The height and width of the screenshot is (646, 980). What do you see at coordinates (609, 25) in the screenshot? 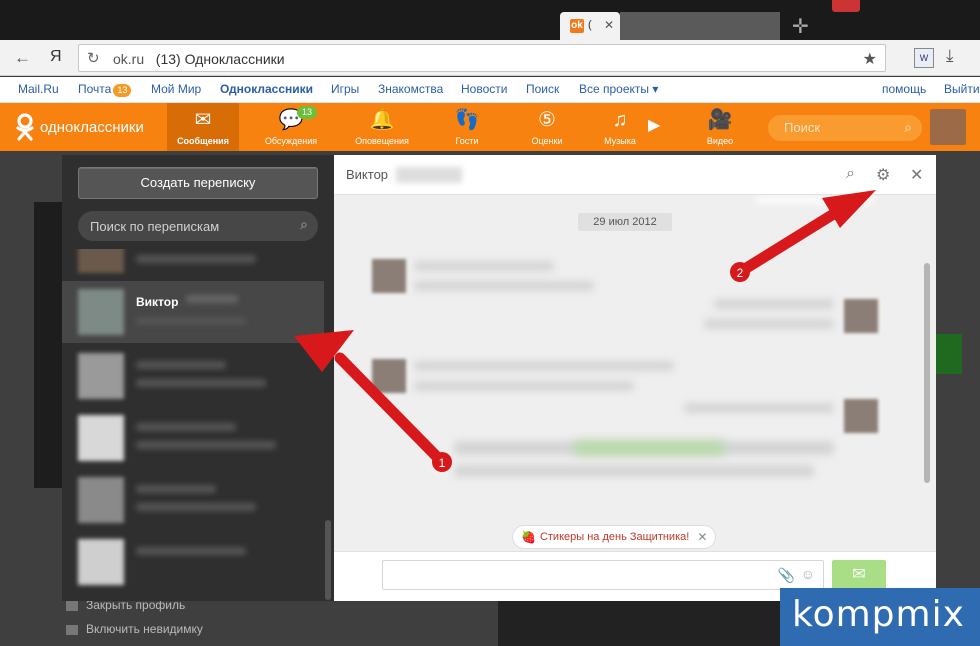
I see `tab-close-icon: ✕` at bounding box center [609, 25].